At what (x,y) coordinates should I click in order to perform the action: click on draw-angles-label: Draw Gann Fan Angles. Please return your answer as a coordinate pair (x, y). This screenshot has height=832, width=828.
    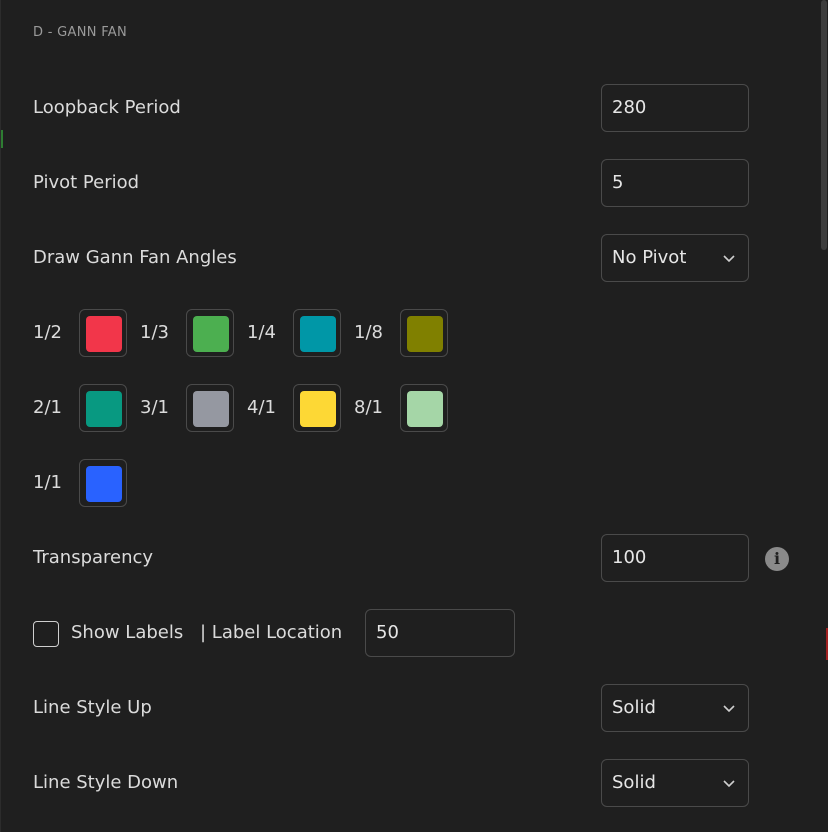
    Looking at the image, I should click on (135, 257).